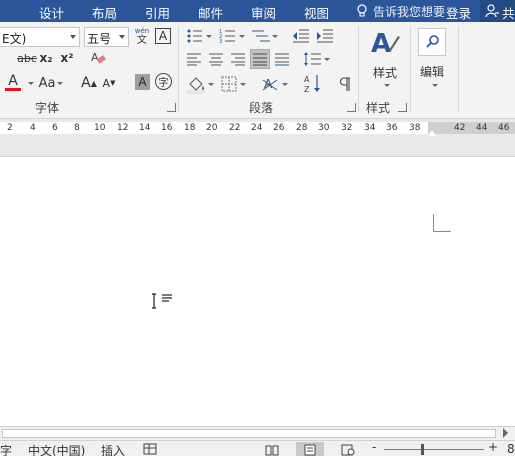  I want to click on tab-review: 审阅, so click(263, 12).